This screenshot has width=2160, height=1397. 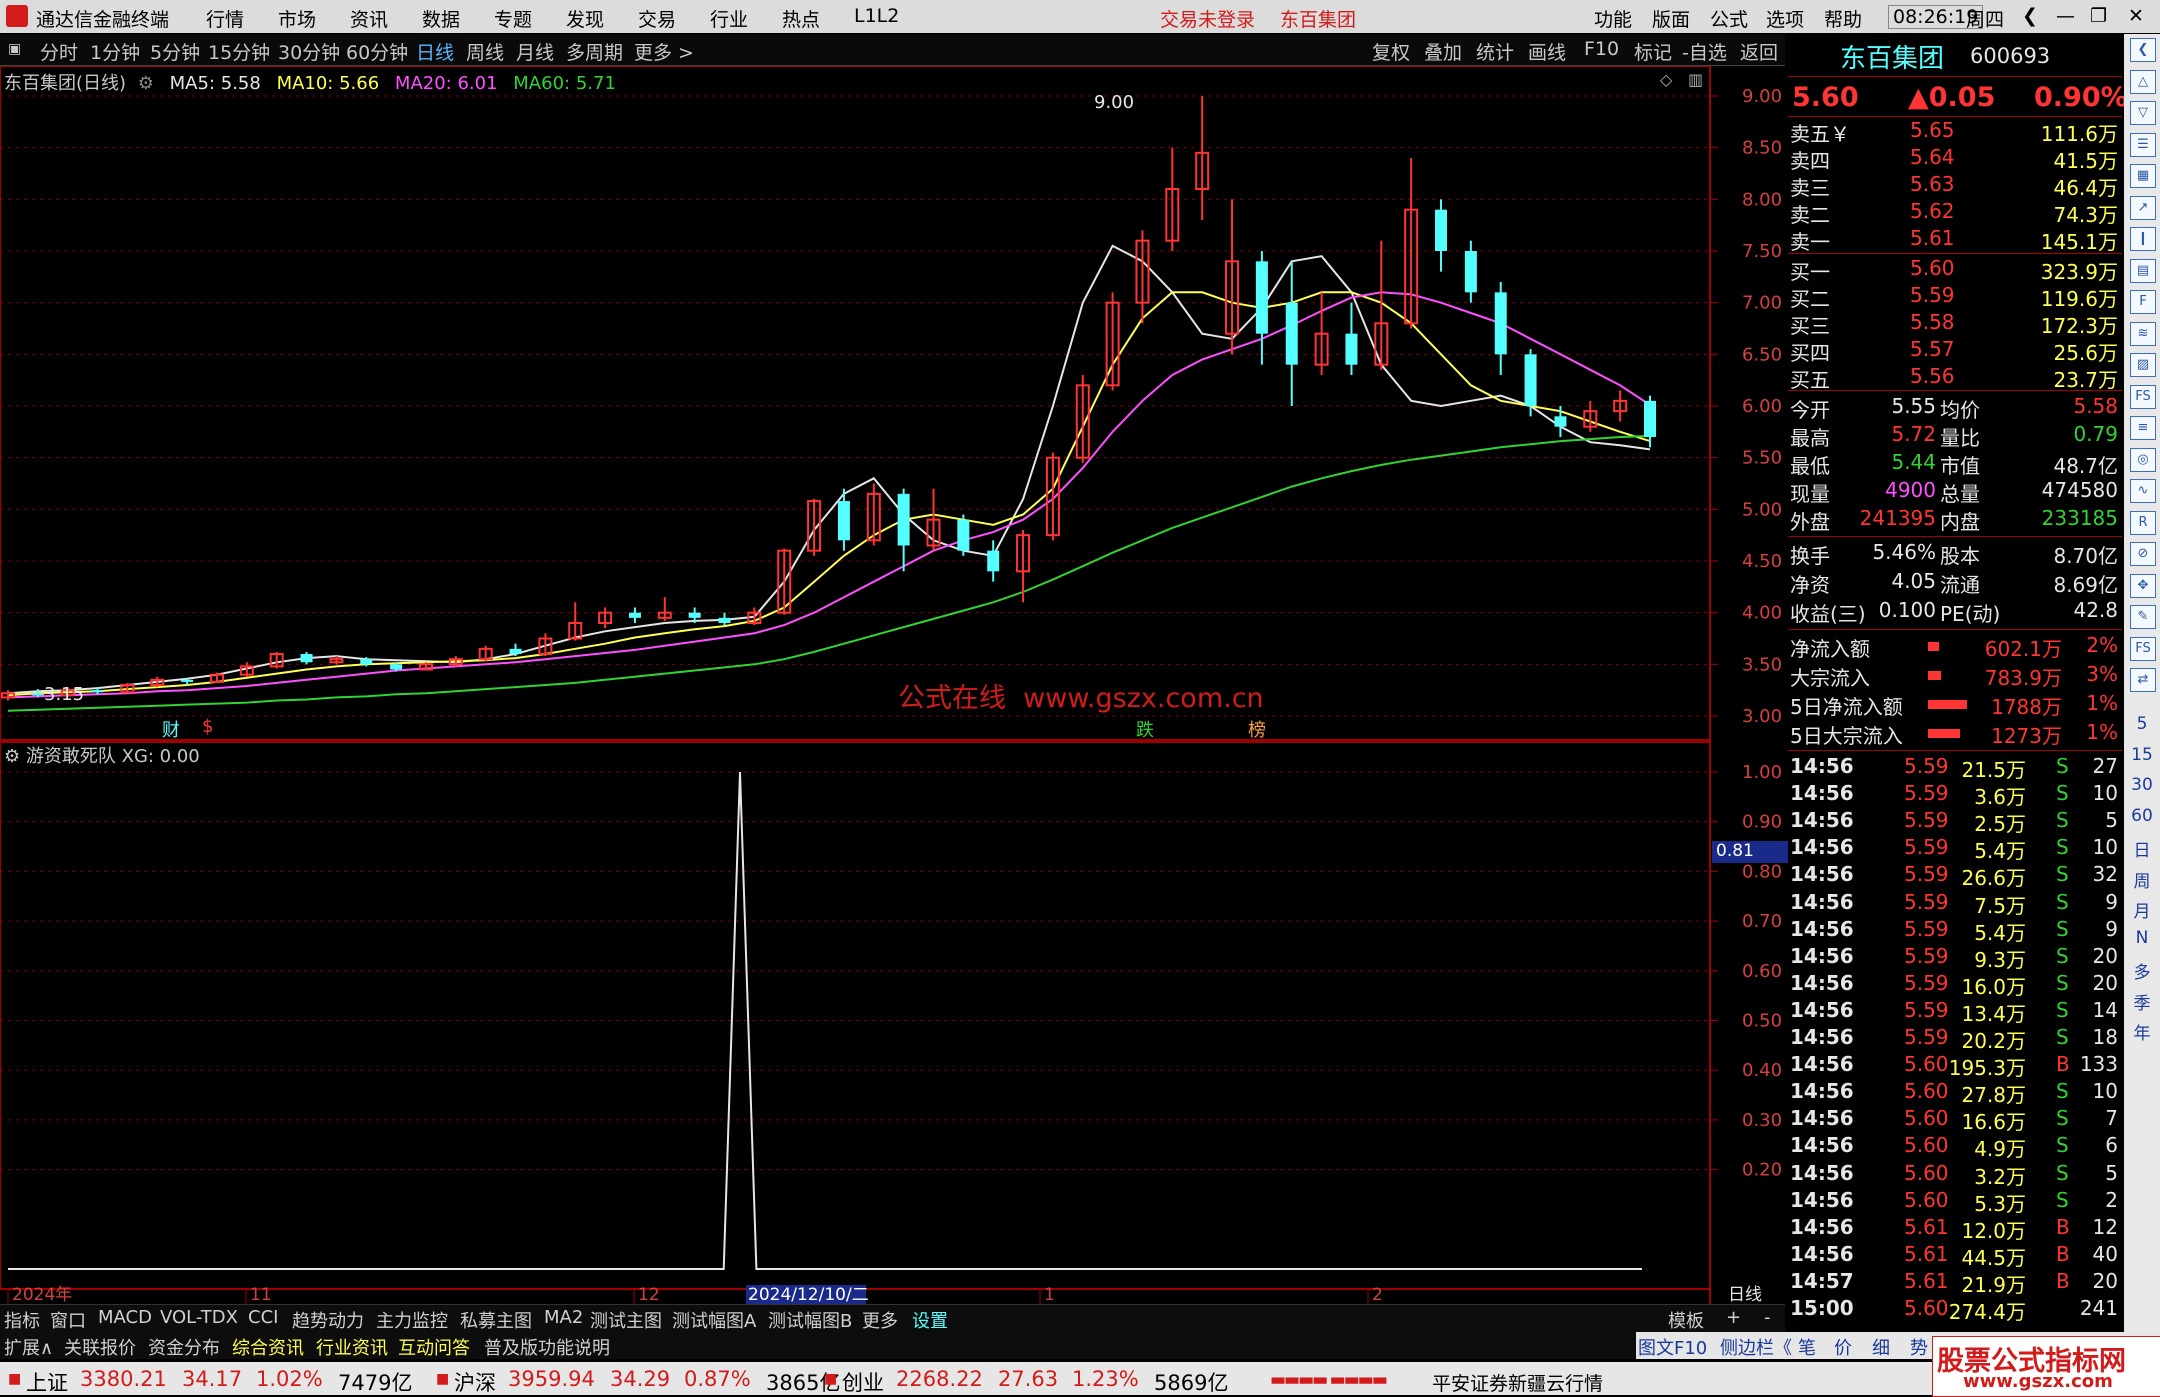 I want to click on menu-quotes: 行情, so click(x=225, y=18).